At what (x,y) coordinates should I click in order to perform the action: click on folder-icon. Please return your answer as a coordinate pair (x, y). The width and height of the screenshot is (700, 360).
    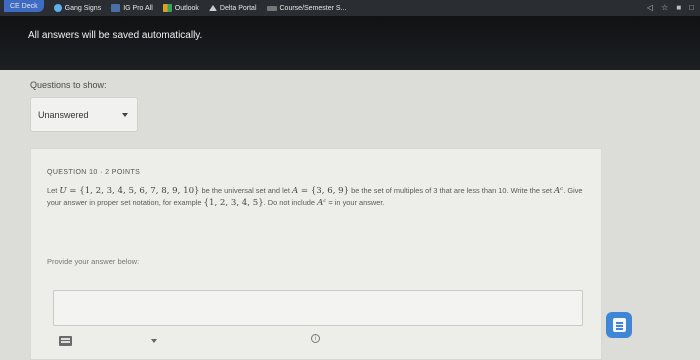
    Looking at the image, I should click on (116, 8).